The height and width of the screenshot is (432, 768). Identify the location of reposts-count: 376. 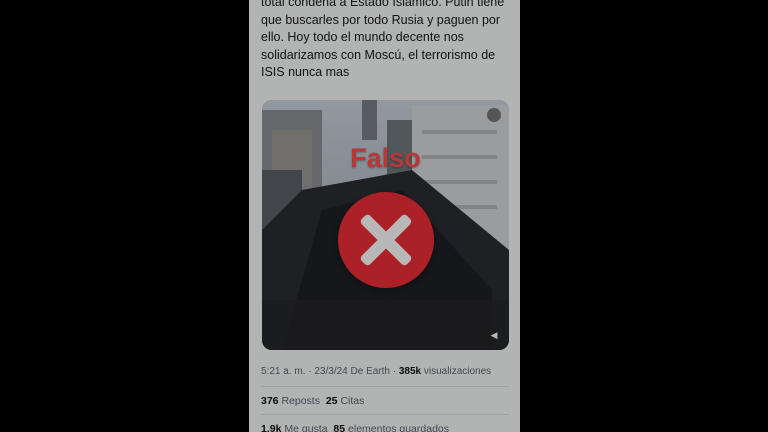
(270, 401).